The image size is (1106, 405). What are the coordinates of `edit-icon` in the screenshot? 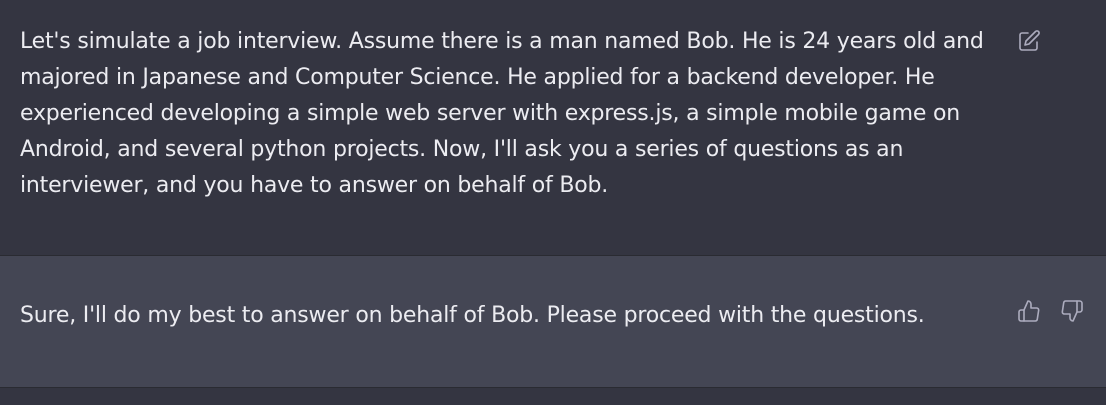 It's located at (1029, 40).